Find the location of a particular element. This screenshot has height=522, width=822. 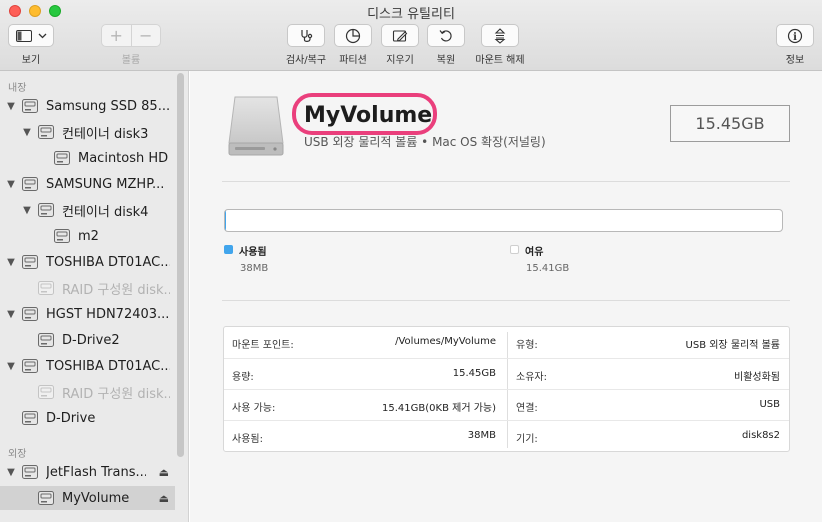

info-row: 용량: 15.45GB 소유자: 비활성화됨 is located at coordinates (506, 373).